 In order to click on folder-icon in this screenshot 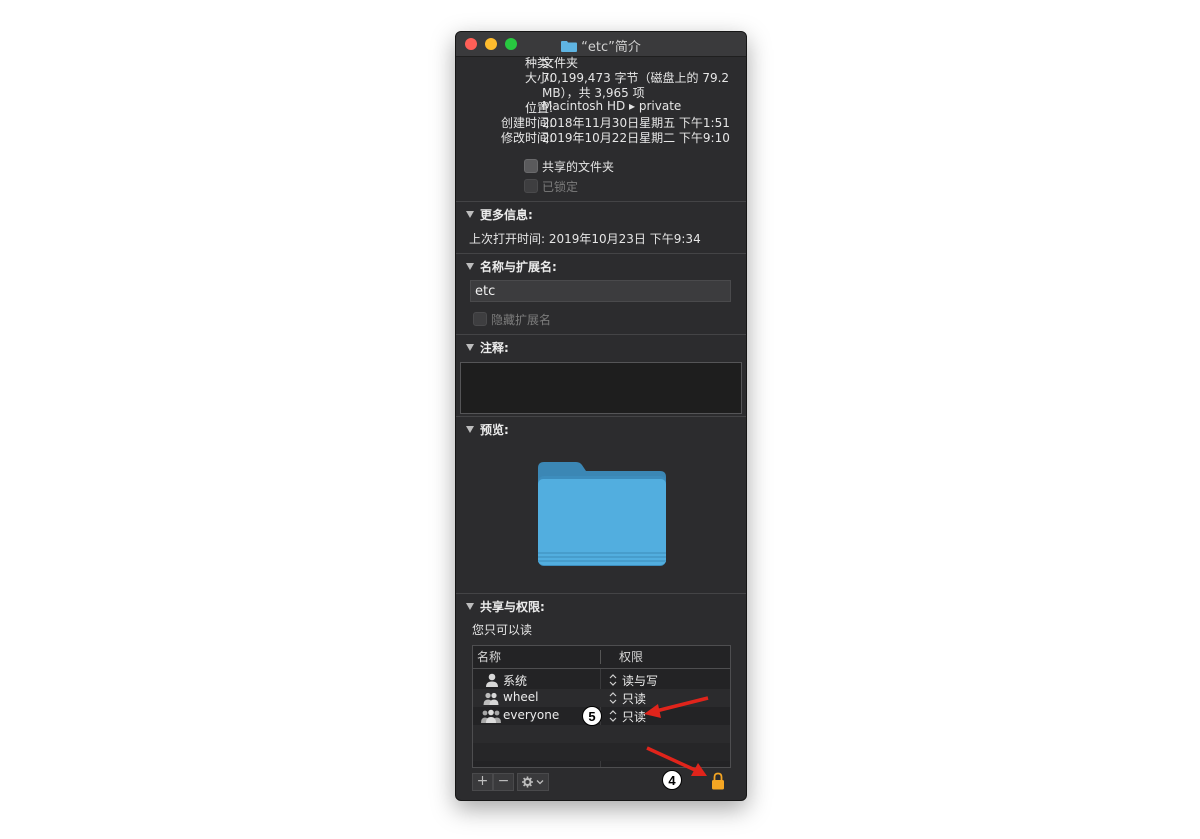, I will do `click(569, 46)`.